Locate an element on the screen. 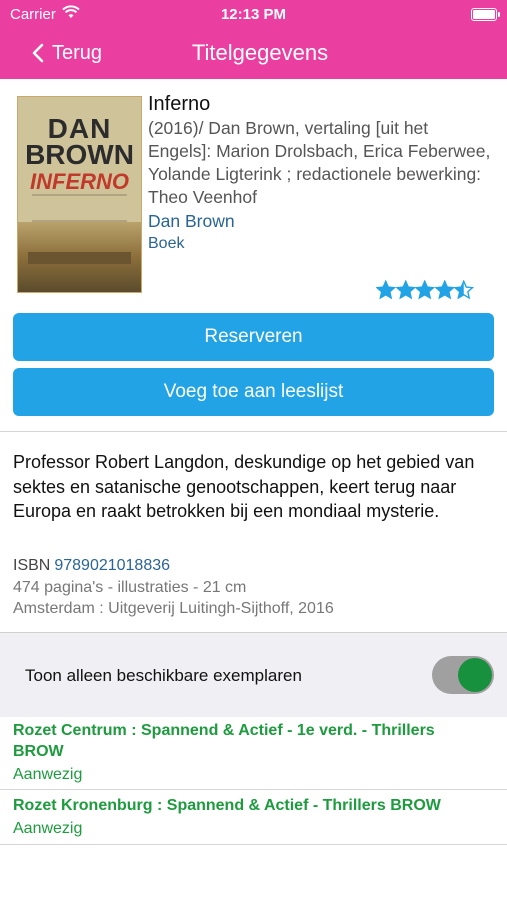 The height and width of the screenshot is (900, 507). availability-filter: Toon alleen beschikbare exemplaren is located at coordinates (253, 674).